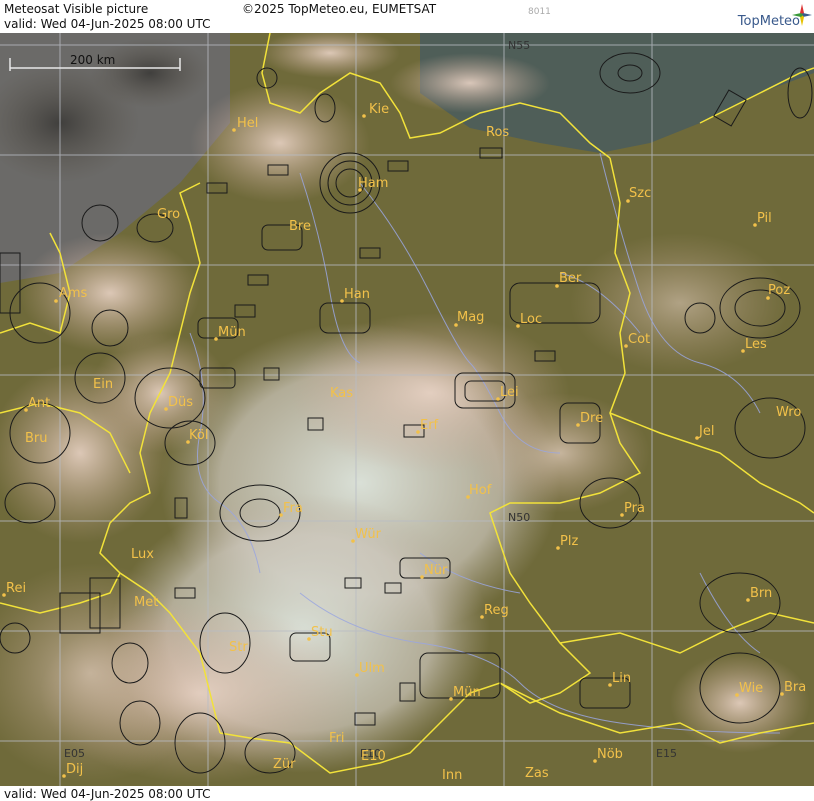 This screenshot has width=814, height=801. Describe the element at coordinates (768, 21) in the screenshot. I see `topmeteo-logo: TopMeteo` at that location.